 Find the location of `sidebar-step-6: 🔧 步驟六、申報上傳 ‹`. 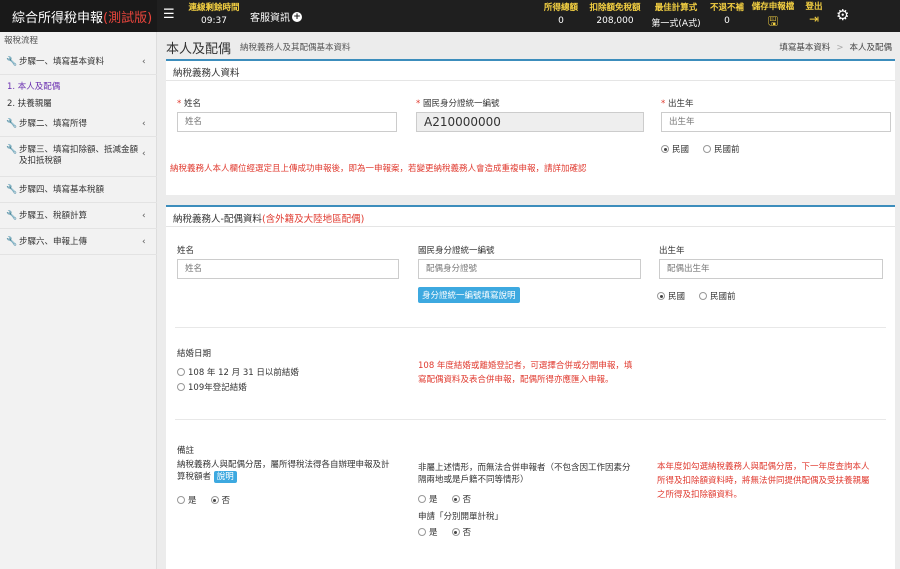

sidebar-step-6: 🔧 步驟六、申報上傳 ‹ is located at coordinates (78, 242).